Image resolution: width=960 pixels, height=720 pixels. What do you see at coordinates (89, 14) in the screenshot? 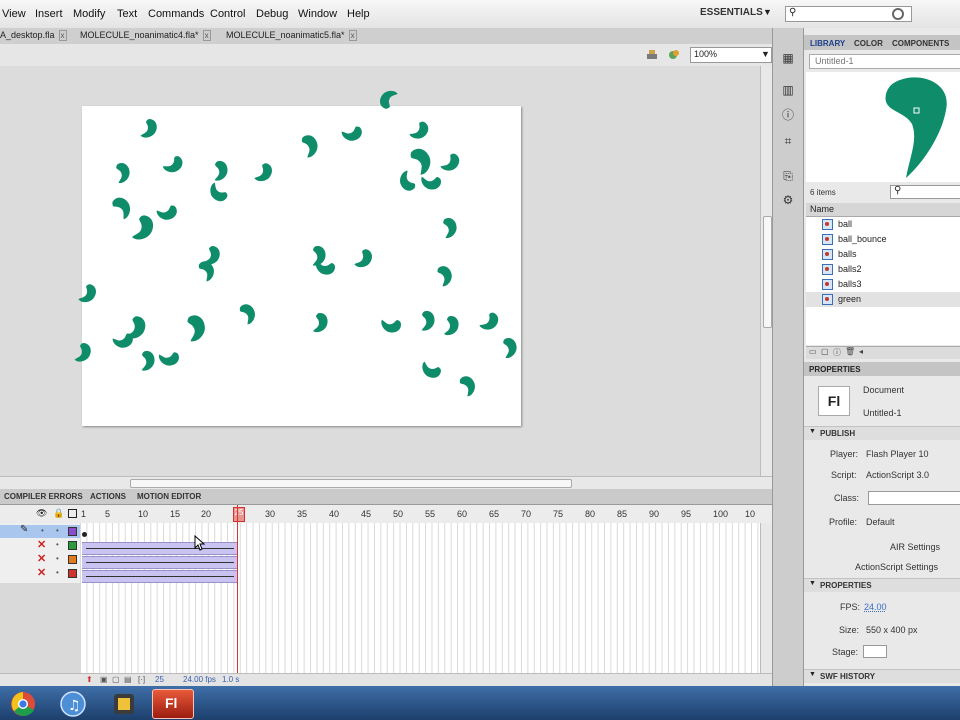
I see `menu-modify: Modify` at bounding box center [89, 14].